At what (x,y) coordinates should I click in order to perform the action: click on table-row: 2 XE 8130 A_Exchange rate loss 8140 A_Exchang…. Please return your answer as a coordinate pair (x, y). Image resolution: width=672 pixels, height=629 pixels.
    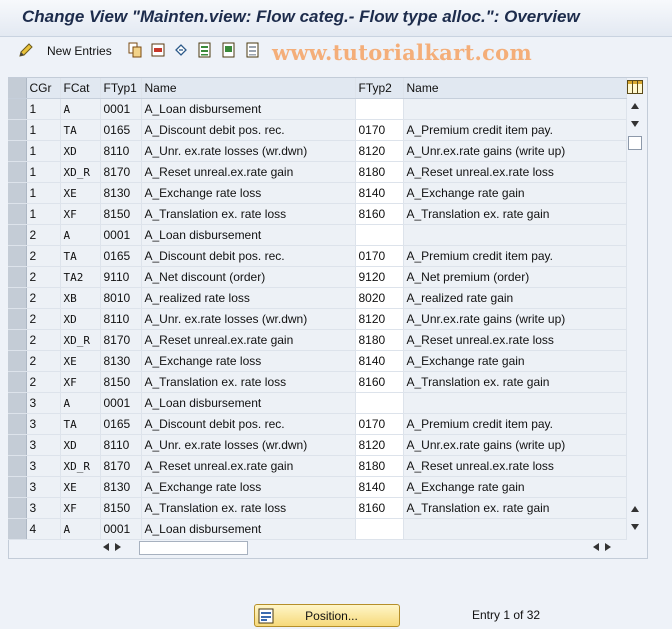
    Looking at the image, I should click on (317, 361).